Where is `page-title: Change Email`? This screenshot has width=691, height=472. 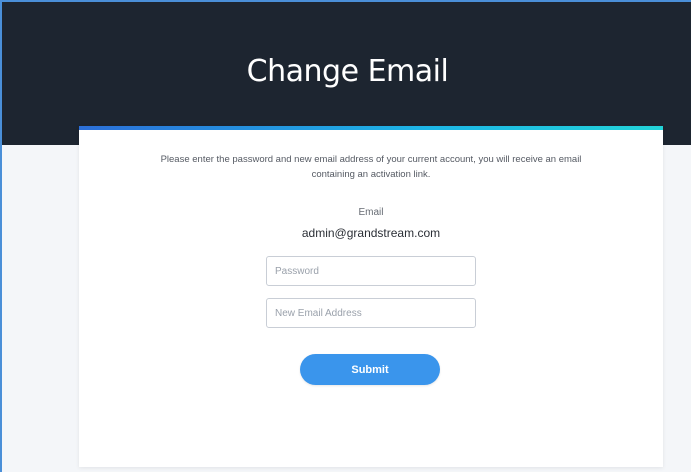
page-title: Change Email is located at coordinates (347, 71).